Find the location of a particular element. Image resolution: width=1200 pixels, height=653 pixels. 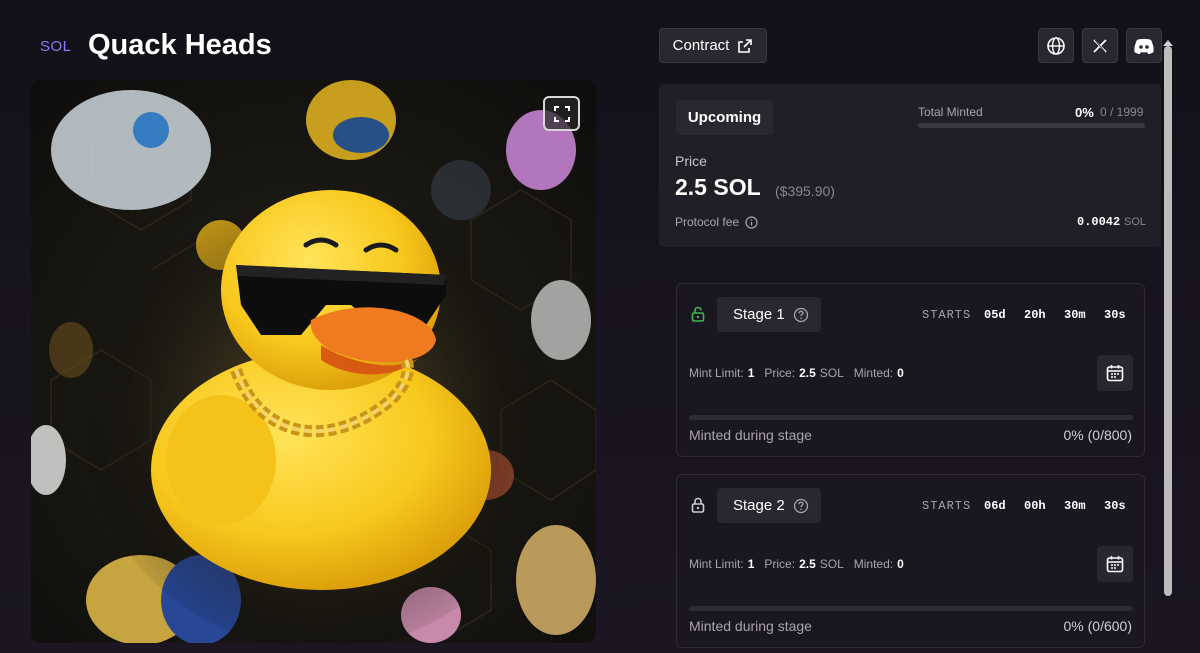

minted-during-stage-value: 0% (0/600) is located at coordinates (1097, 626).